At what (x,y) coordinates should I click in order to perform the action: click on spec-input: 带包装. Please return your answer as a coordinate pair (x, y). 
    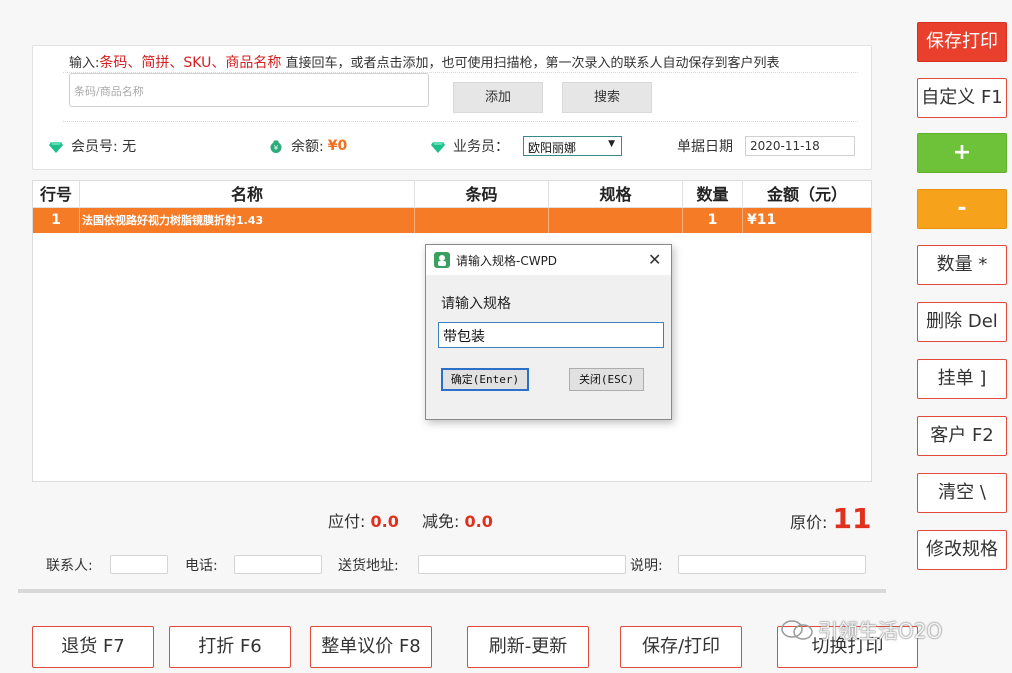
    Looking at the image, I should click on (551, 335).